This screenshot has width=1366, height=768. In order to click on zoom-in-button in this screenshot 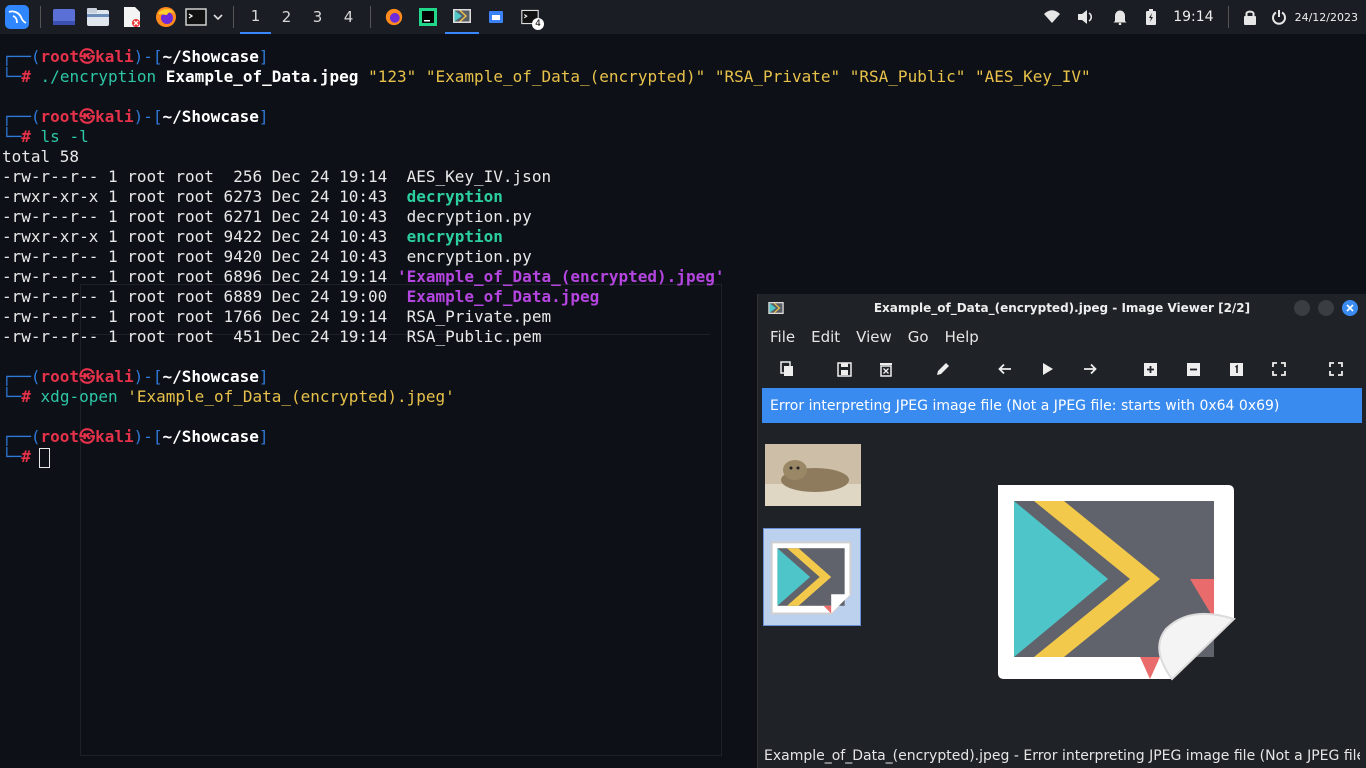, I will do `click(1150, 369)`.